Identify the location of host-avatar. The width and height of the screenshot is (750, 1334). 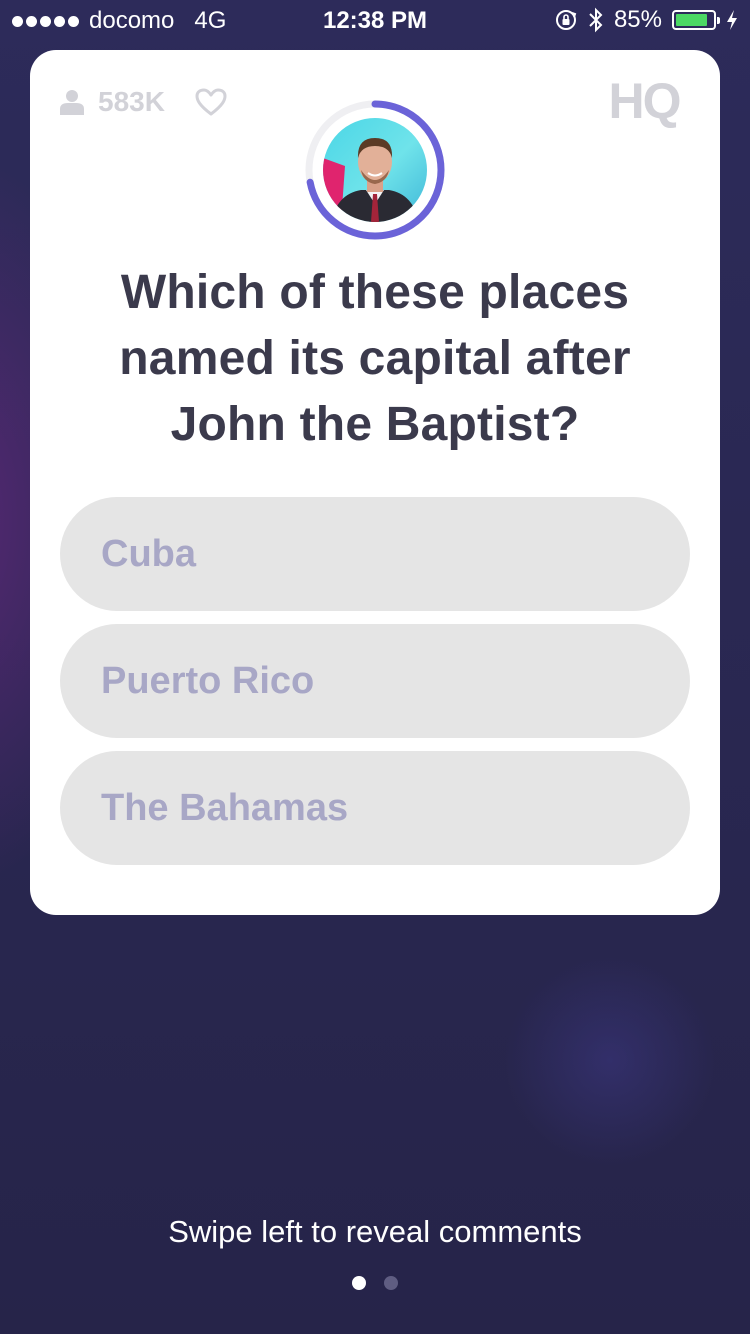
(375, 170).